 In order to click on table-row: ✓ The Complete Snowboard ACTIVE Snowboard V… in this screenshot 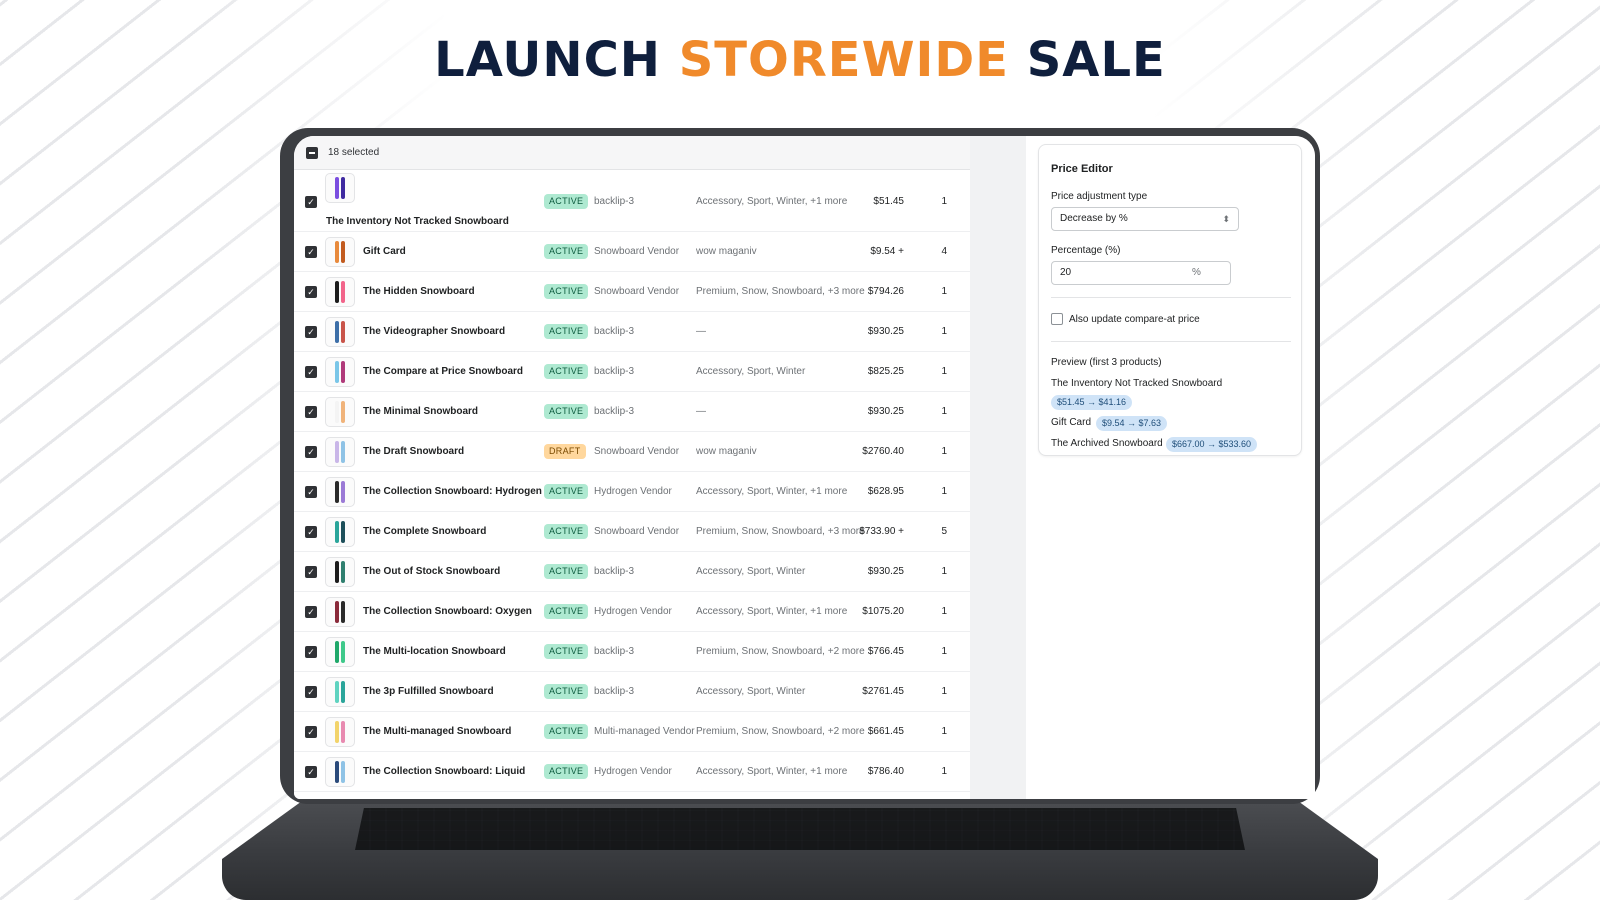, I will do `click(632, 532)`.